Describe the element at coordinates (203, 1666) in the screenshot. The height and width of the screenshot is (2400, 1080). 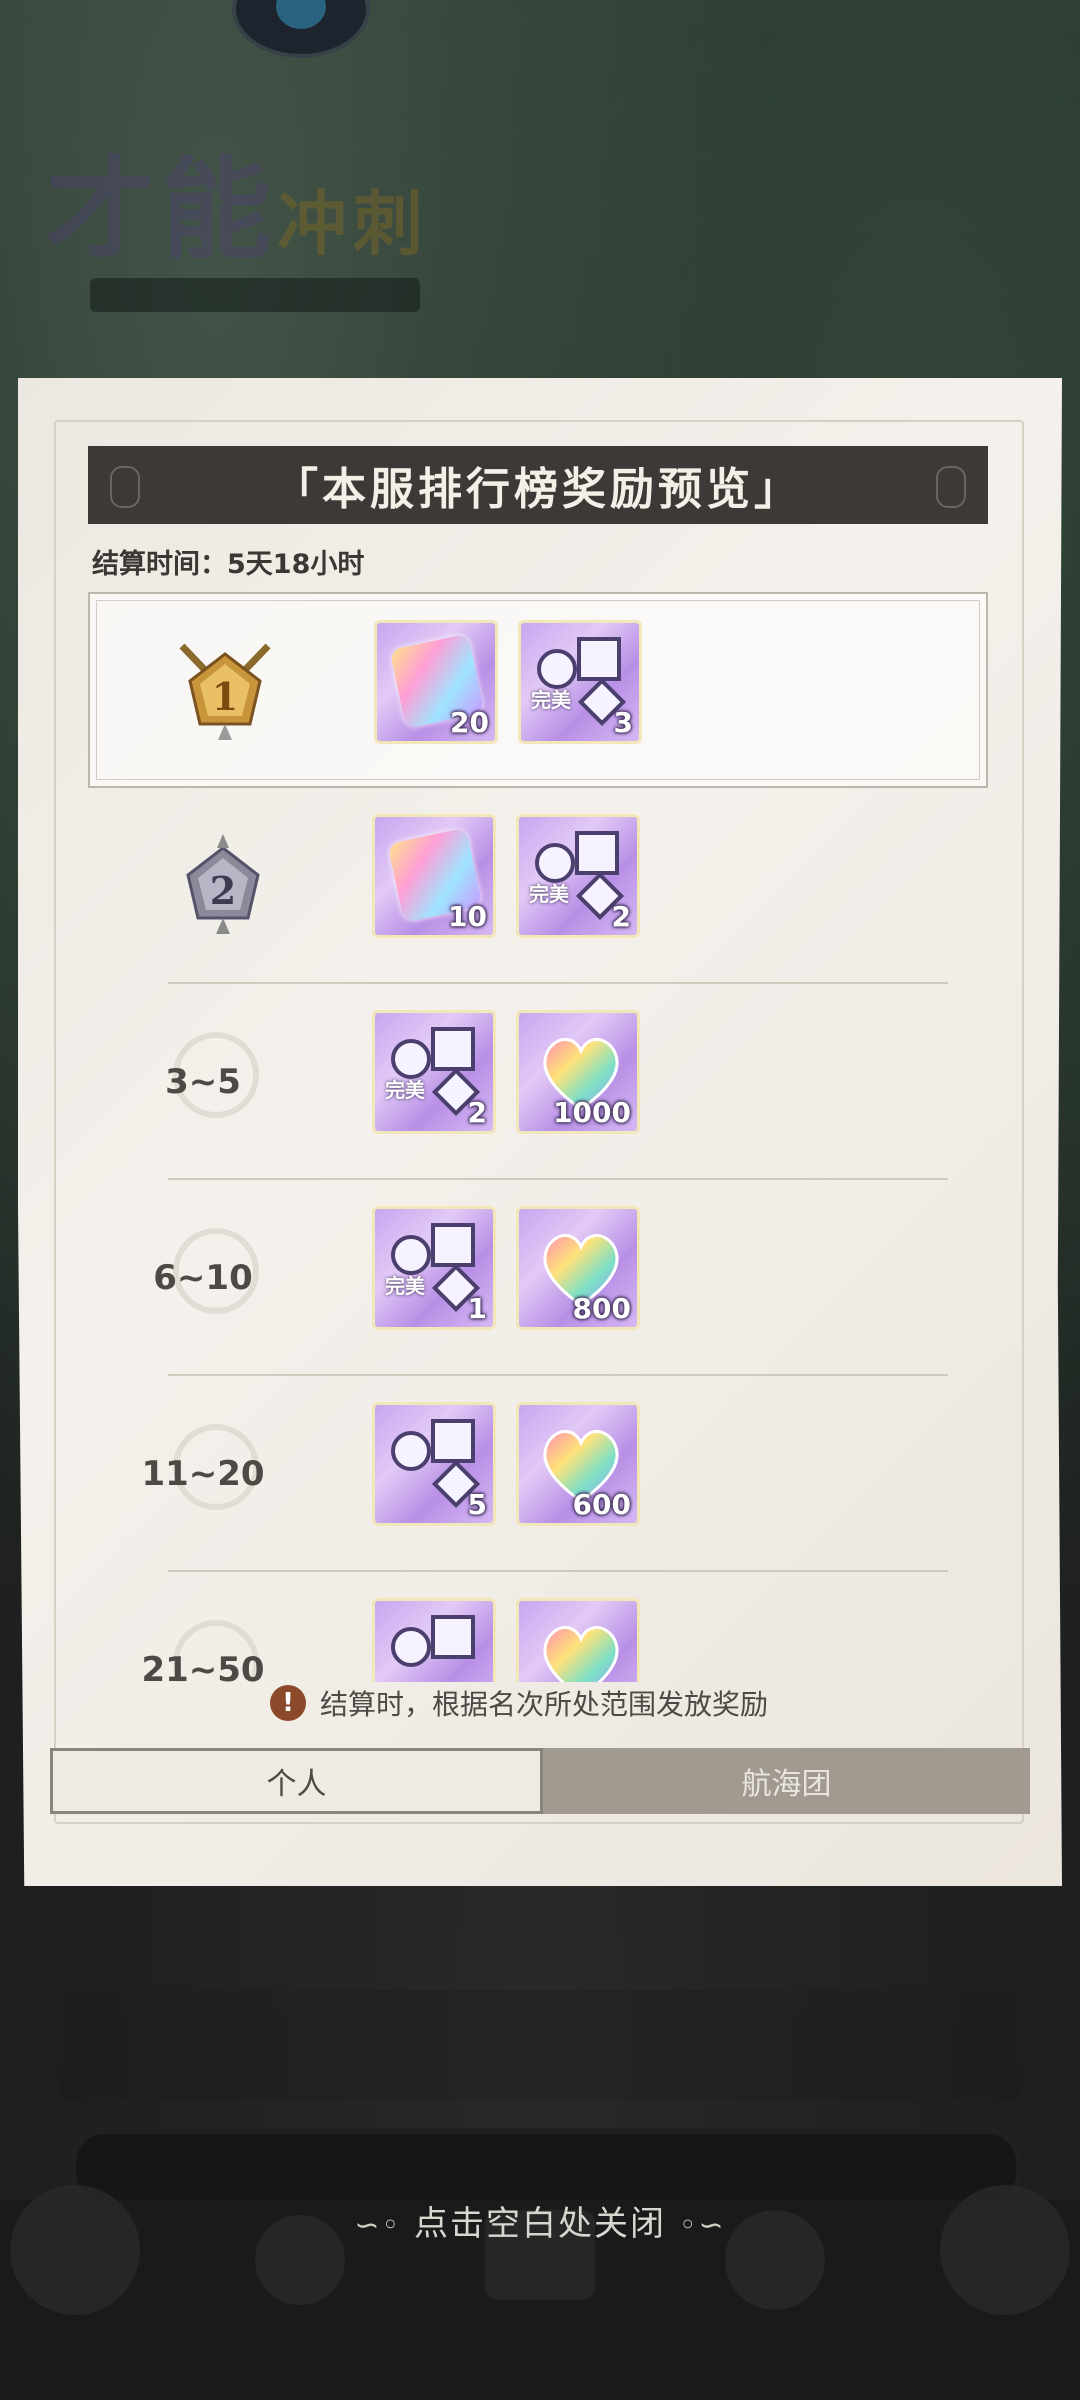
I see `rank-label: 21~50` at that location.